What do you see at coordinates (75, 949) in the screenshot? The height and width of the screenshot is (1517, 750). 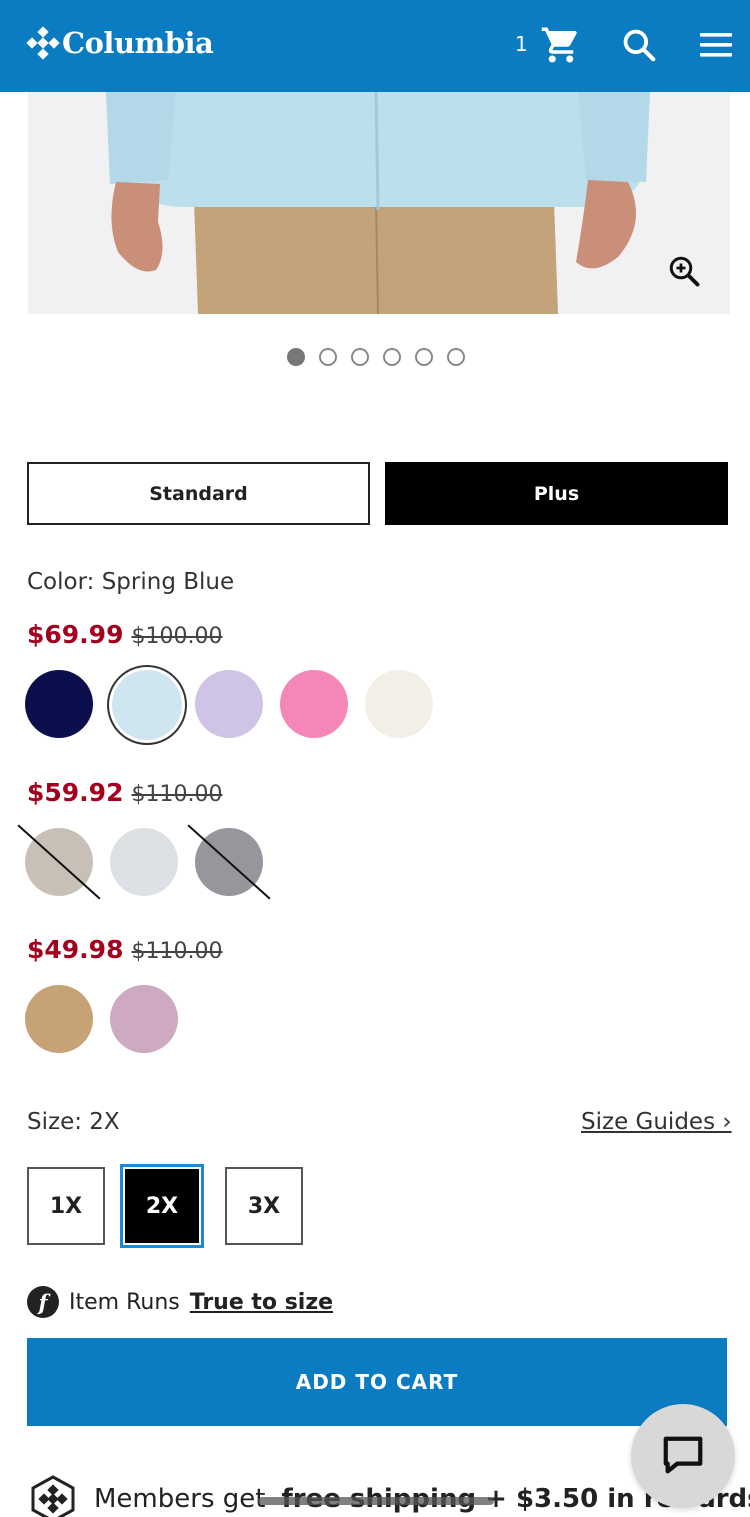 I see `sale-price: $49.98` at bounding box center [75, 949].